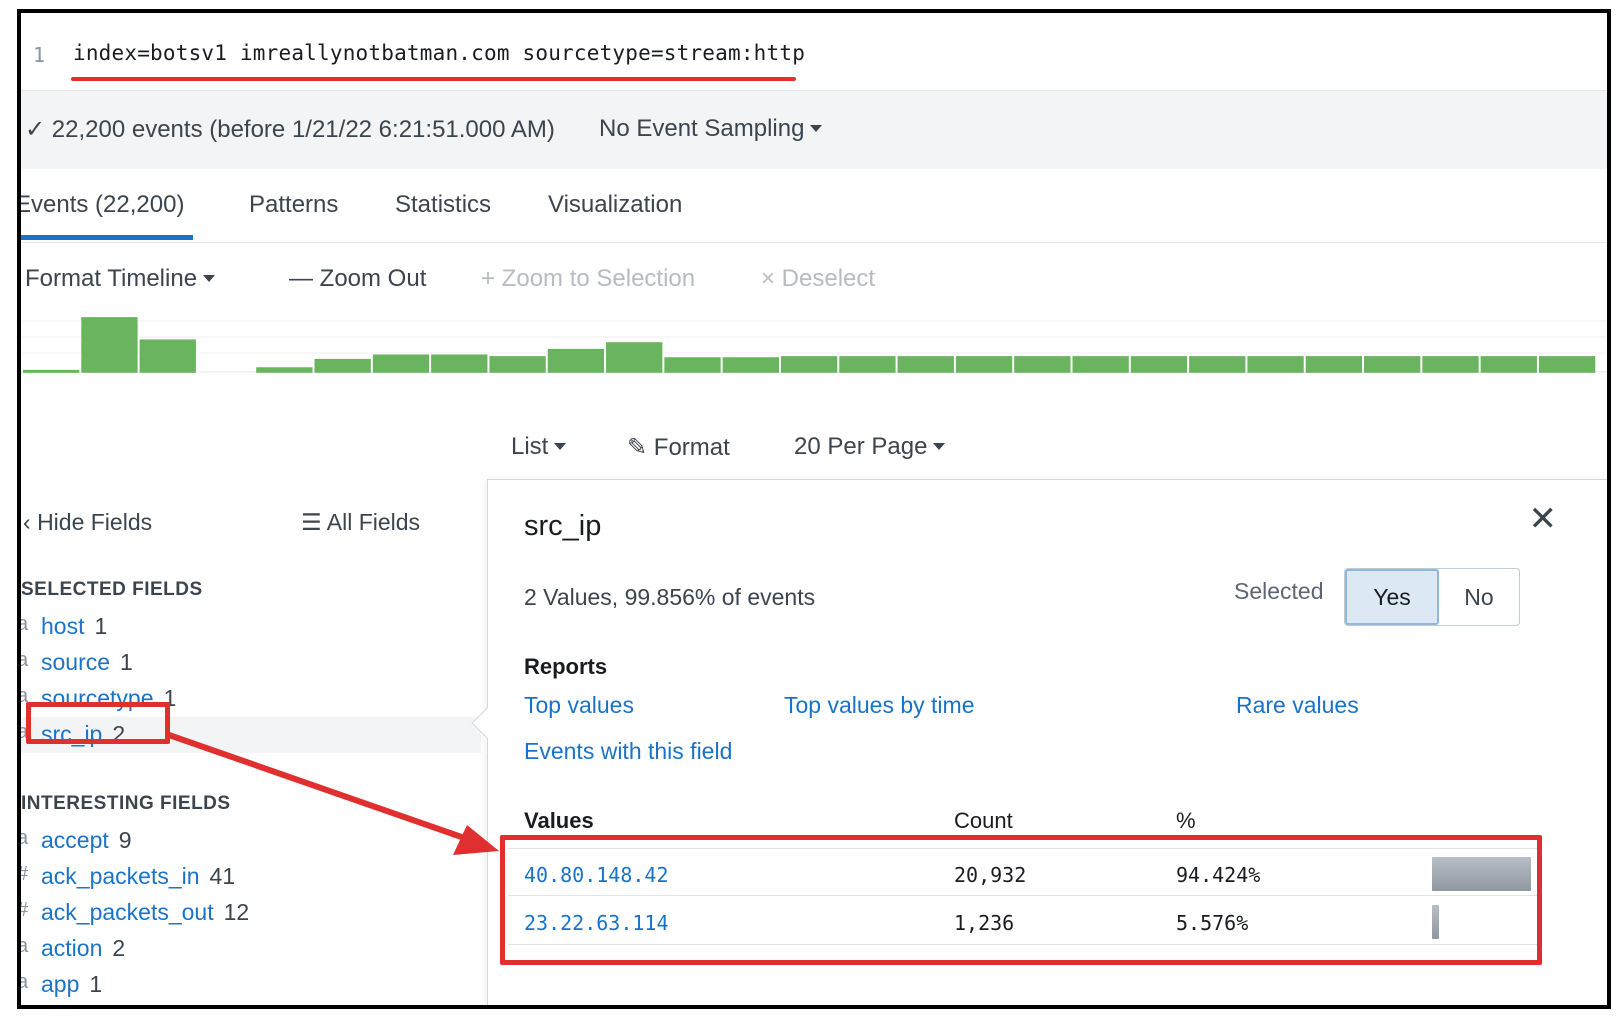 The width and height of the screenshot is (1618, 1018). Describe the element at coordinates (251, 663) in the screenshot. I see `field-item-source: a source 1` at that location.